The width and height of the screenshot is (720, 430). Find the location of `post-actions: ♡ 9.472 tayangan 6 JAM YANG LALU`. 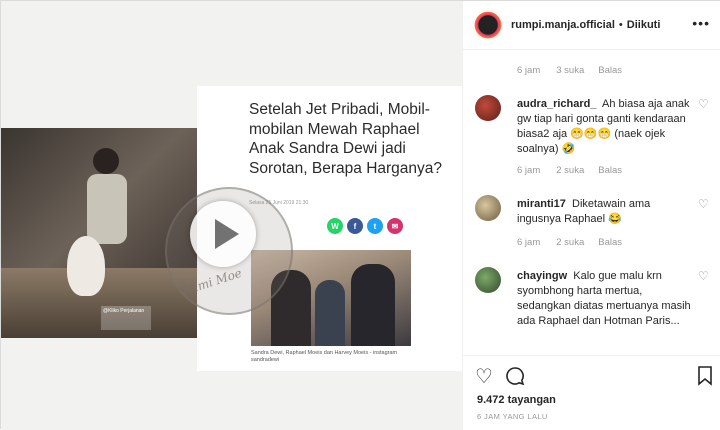

post-actions: ♡ 9.472 tayangan 6 JAM YANG LALU is located at coordinates (591, 392).